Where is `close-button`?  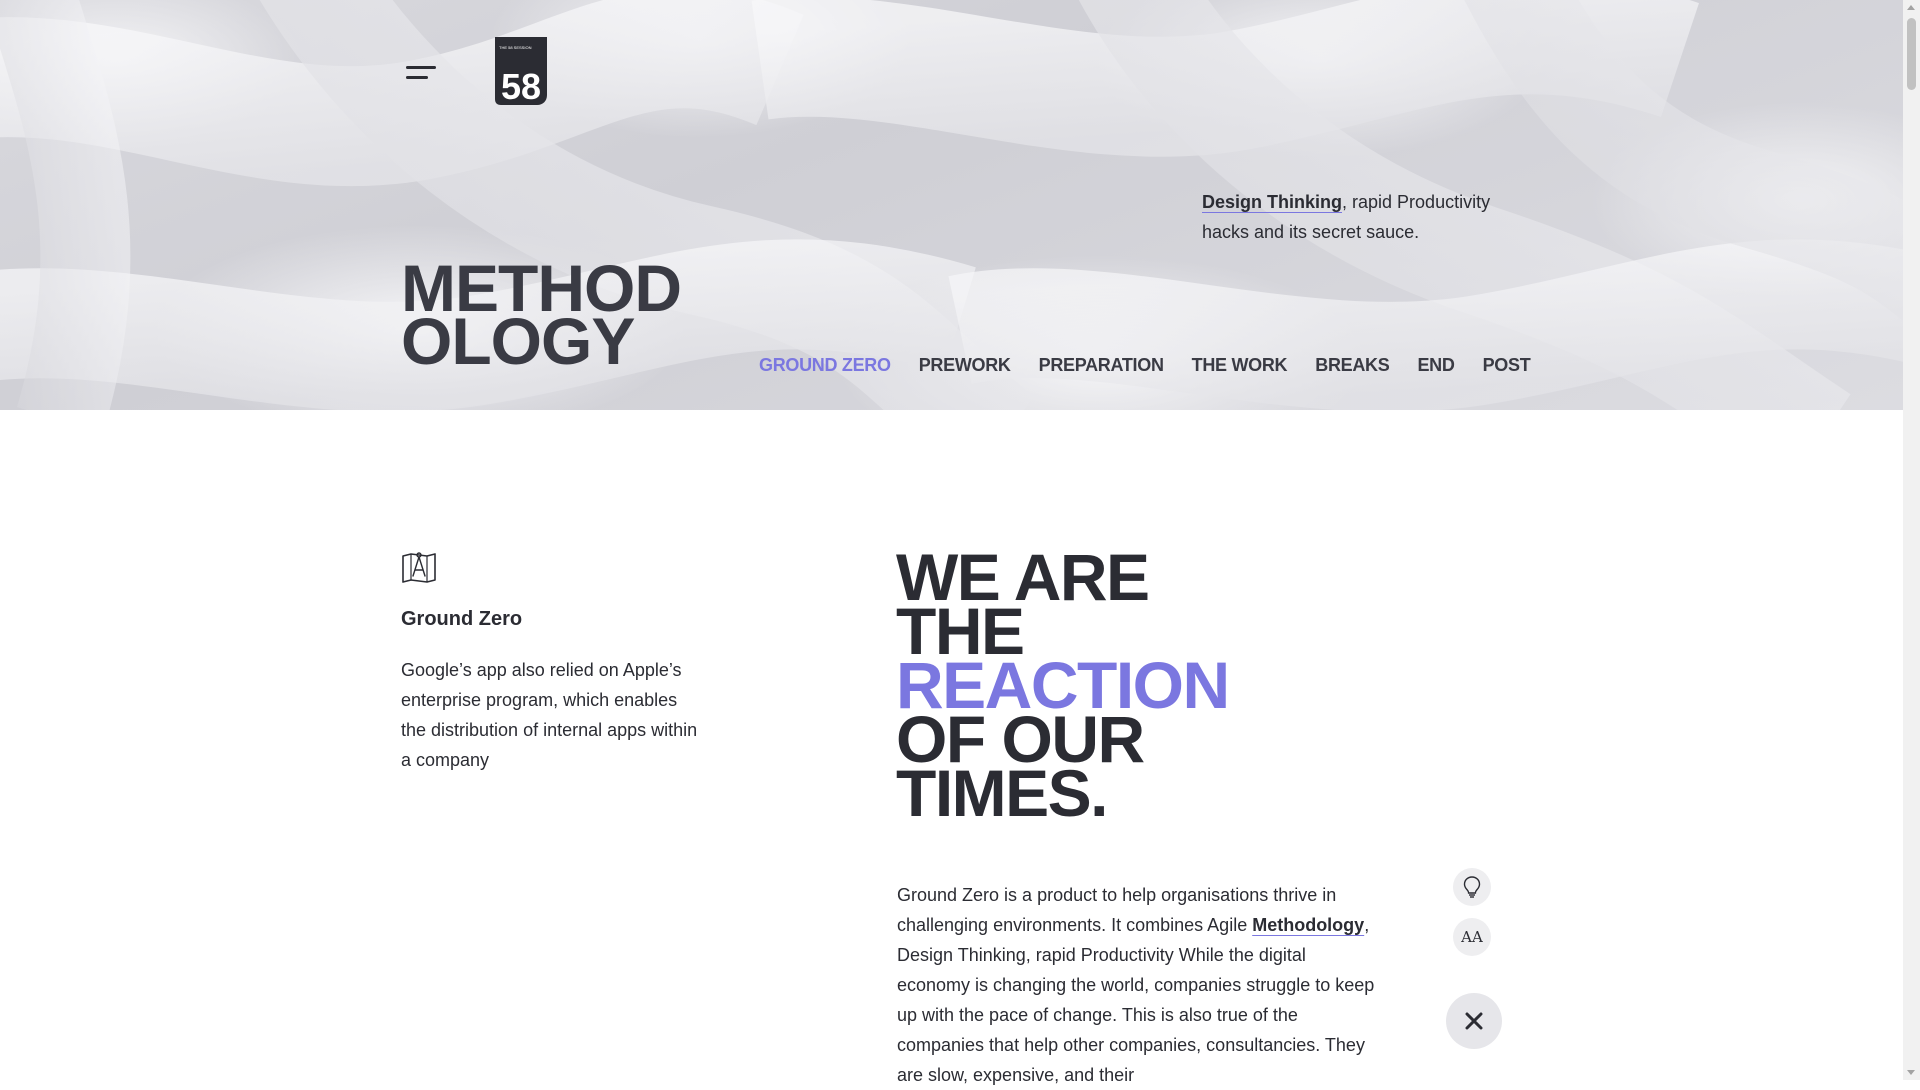
close-button is located at coordinates (1474, 1021).